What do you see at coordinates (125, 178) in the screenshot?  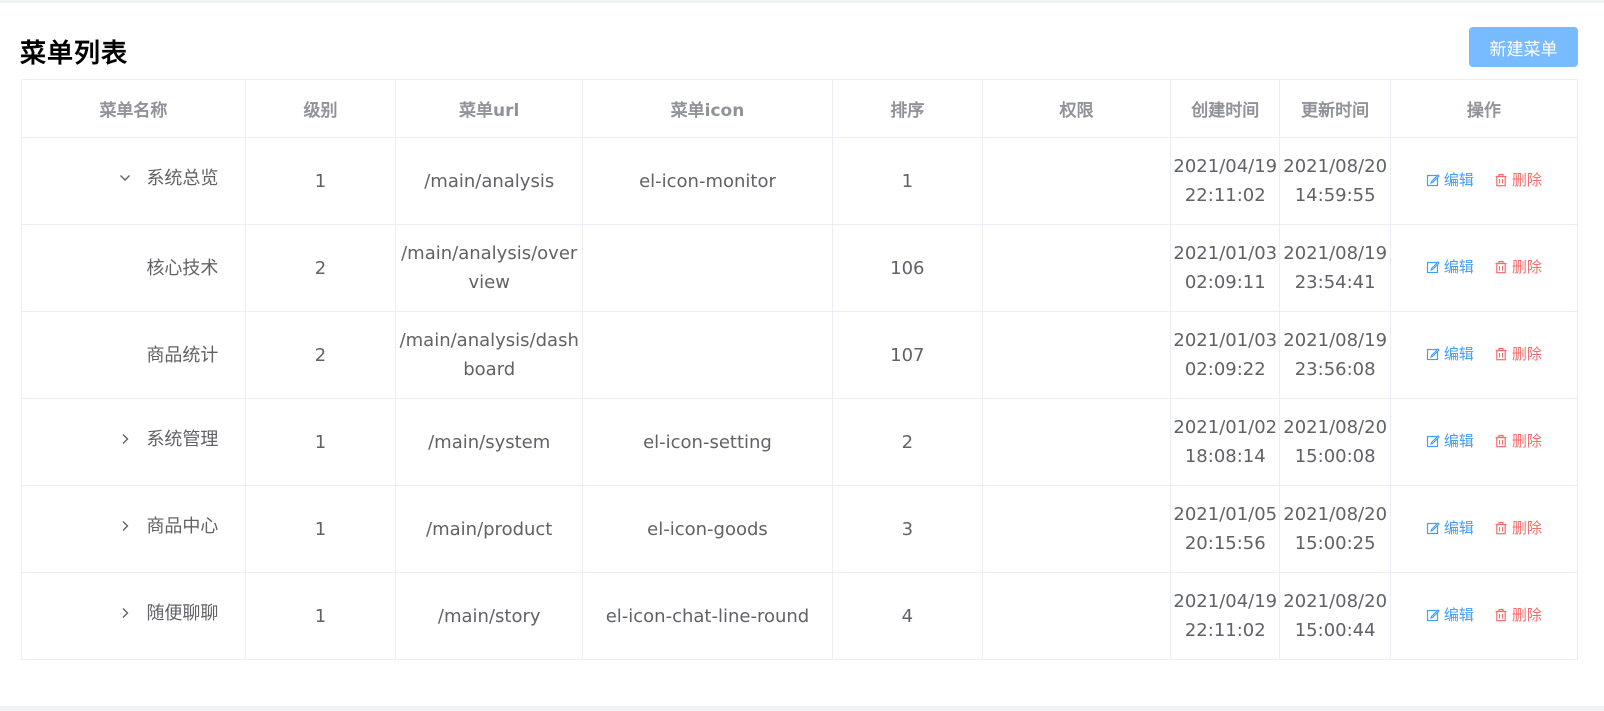 I see `chevron-down-icon` at bounding box center [125, 178].